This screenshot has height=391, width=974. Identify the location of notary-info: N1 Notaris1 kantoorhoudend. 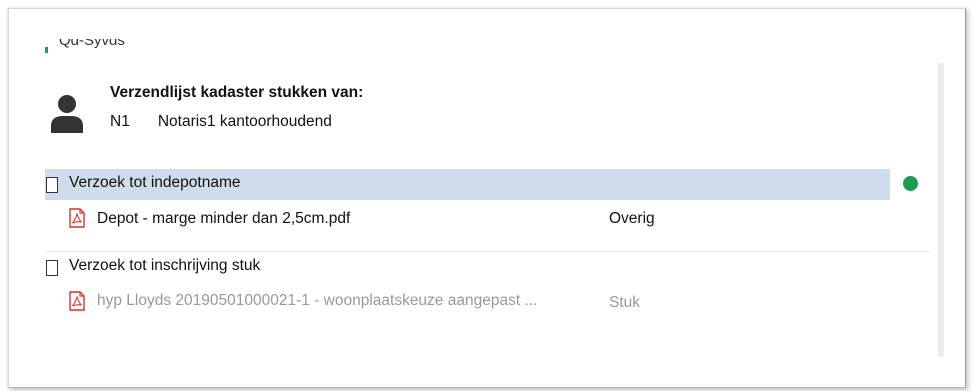
(221, 122).